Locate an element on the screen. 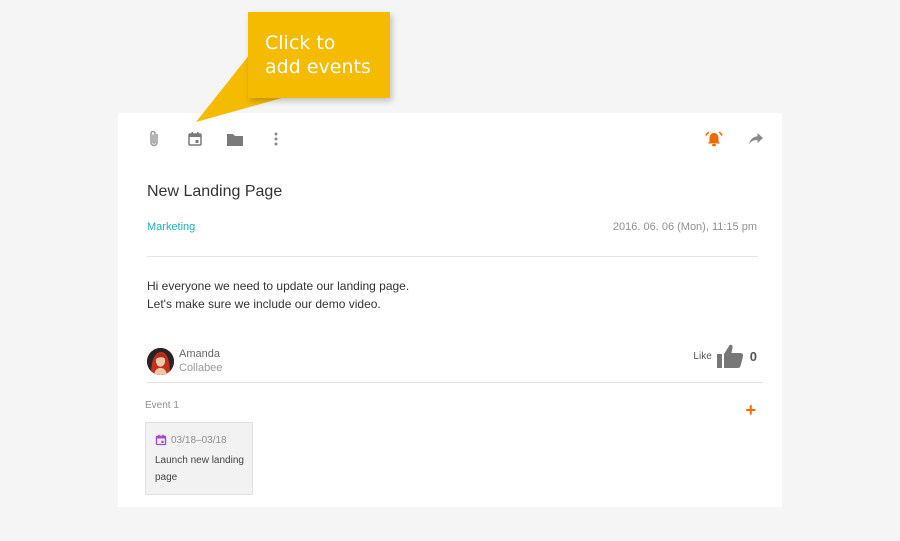 This screenshot has height=541, width=900. thumbs-up-icon is located at coordinates (729, 356).